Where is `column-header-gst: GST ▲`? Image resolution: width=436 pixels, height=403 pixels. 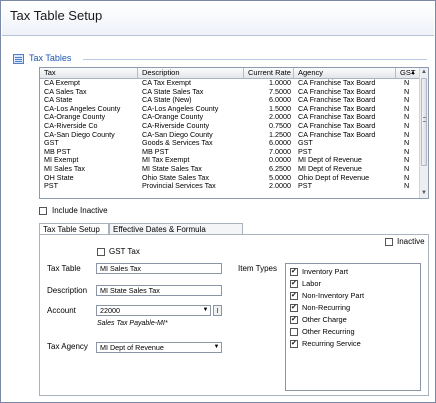 column-header-gst: GST ▲ is located at coordinates (408, 73).